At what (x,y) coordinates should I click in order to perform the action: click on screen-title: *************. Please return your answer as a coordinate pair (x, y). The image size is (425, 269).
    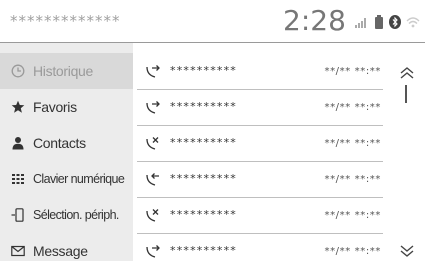
    Looking at the image, I should click on (65, 21).